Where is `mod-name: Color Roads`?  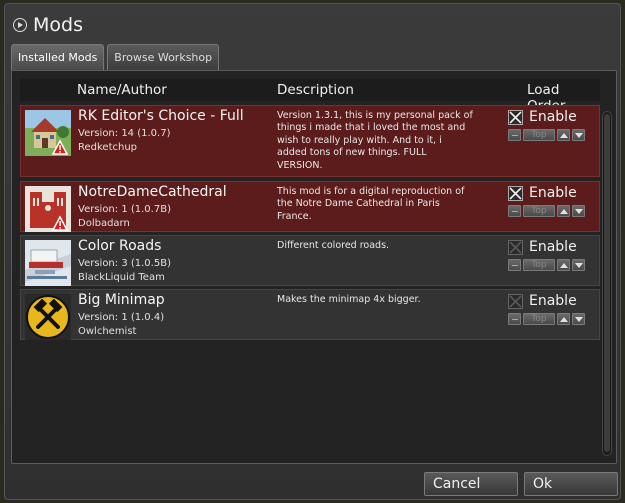
mod-name: Color Roads is located at coordinates (120, 246).